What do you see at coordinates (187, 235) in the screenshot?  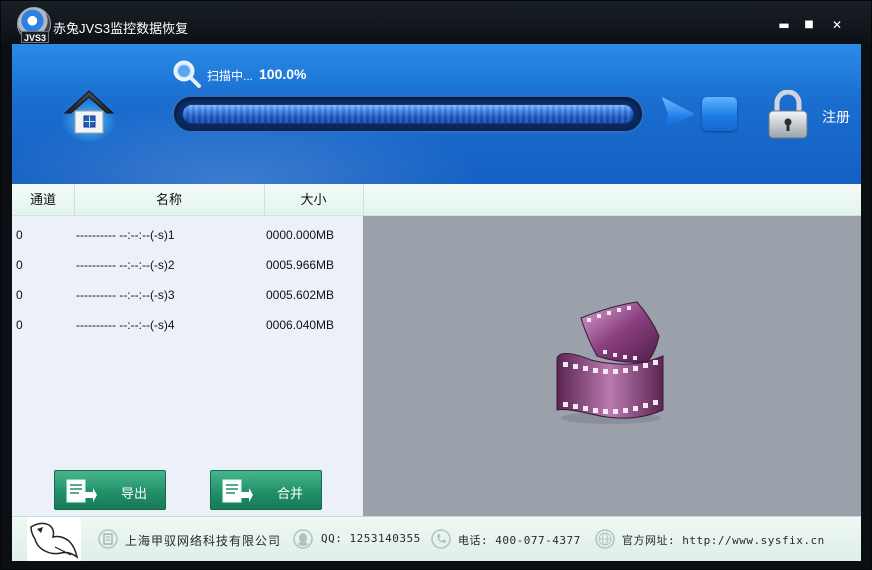 I see `list-item: 0 ---------- --:--:--(-s)1 0000.000MB` at bounding box center [187, 235].